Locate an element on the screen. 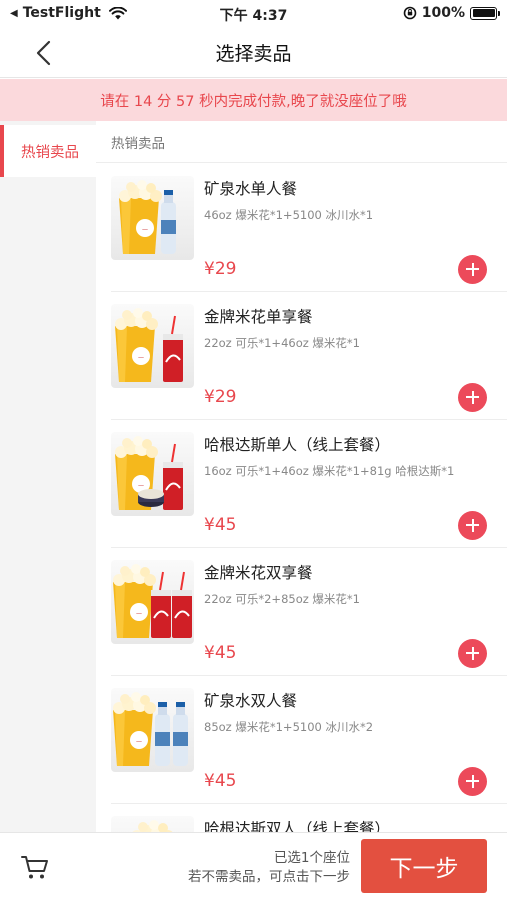  notice-text: 请在 14 分 57 秒内完成付款,晚了就没座位了哦 is located at coordinates (253, 101).